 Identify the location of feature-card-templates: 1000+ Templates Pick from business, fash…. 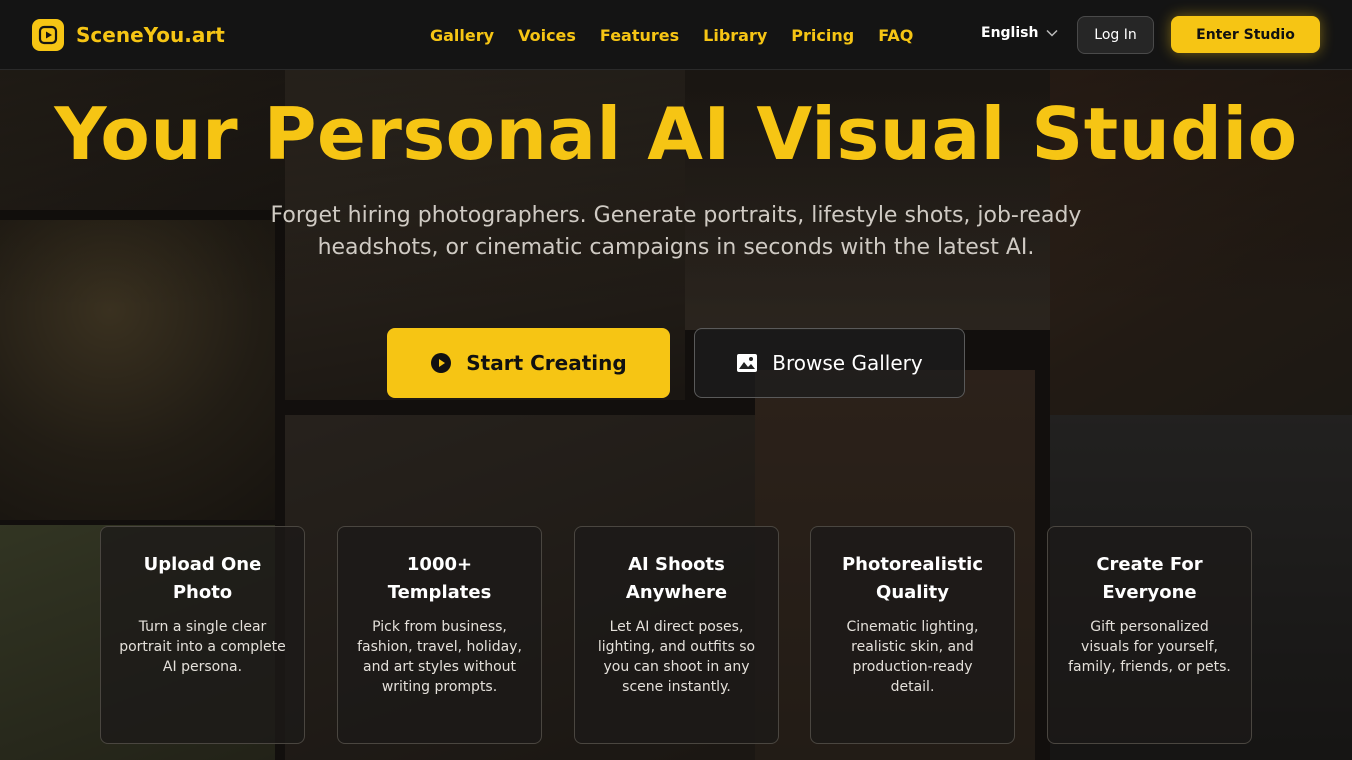
(439, 635).